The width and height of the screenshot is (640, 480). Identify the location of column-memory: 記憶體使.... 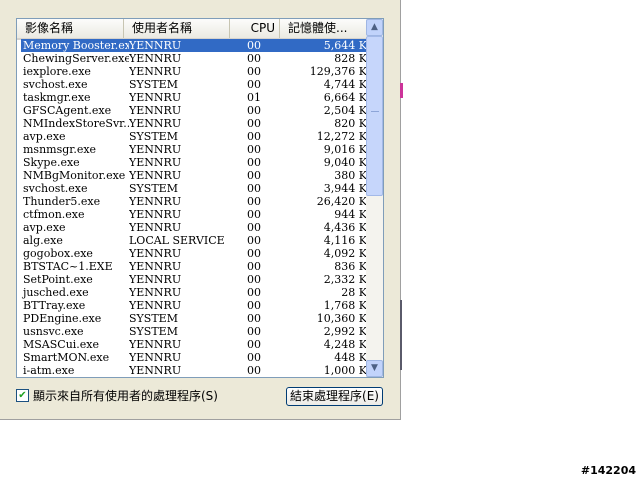
(323, 28).